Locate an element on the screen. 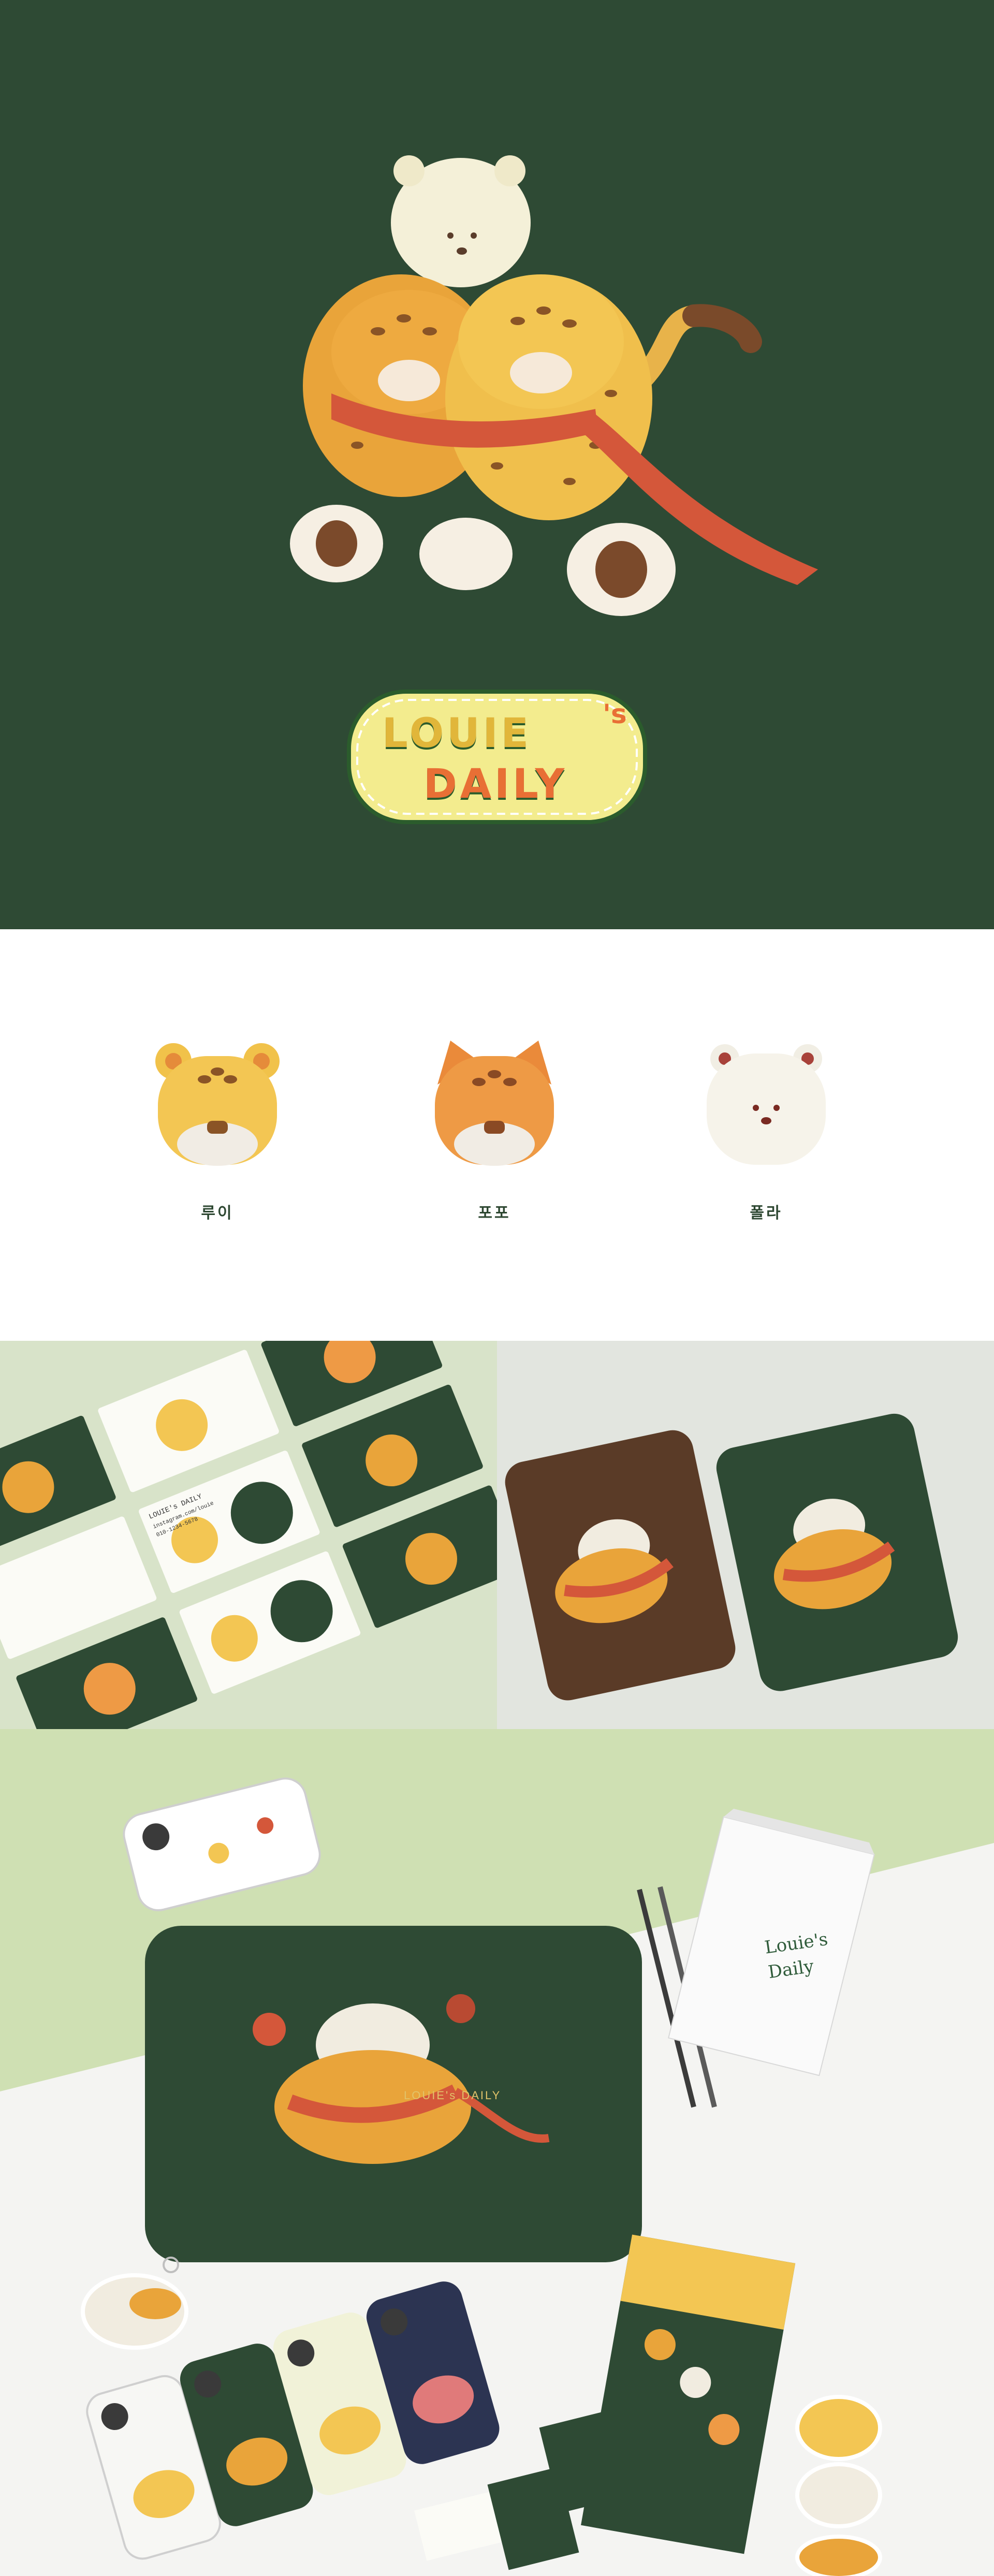  brown-sleeve is located at coordinates (620, 1565).